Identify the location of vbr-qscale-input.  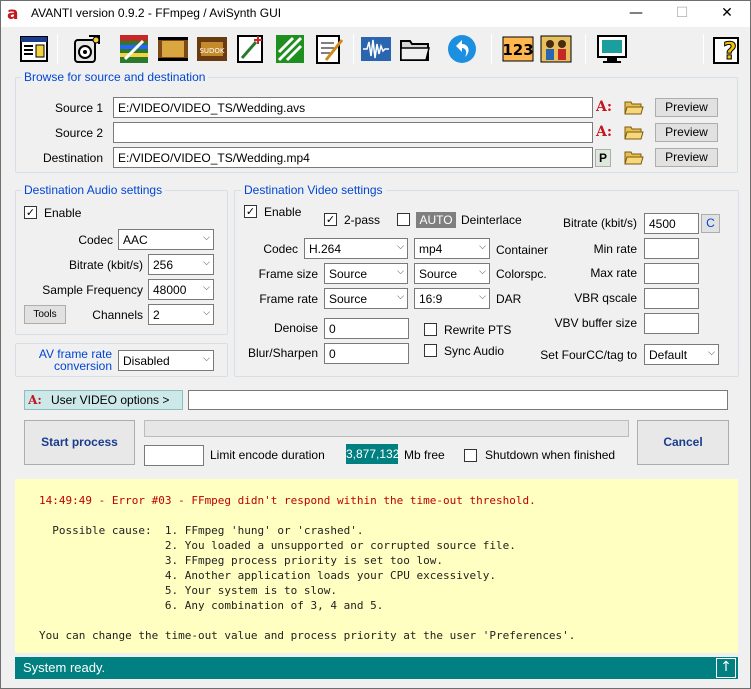
(671, 298).